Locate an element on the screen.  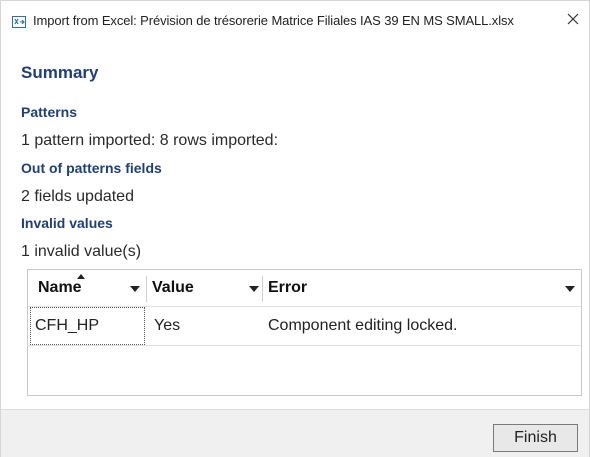
invalid-values-heading: Invalid values is located at coordinates (67, 223).